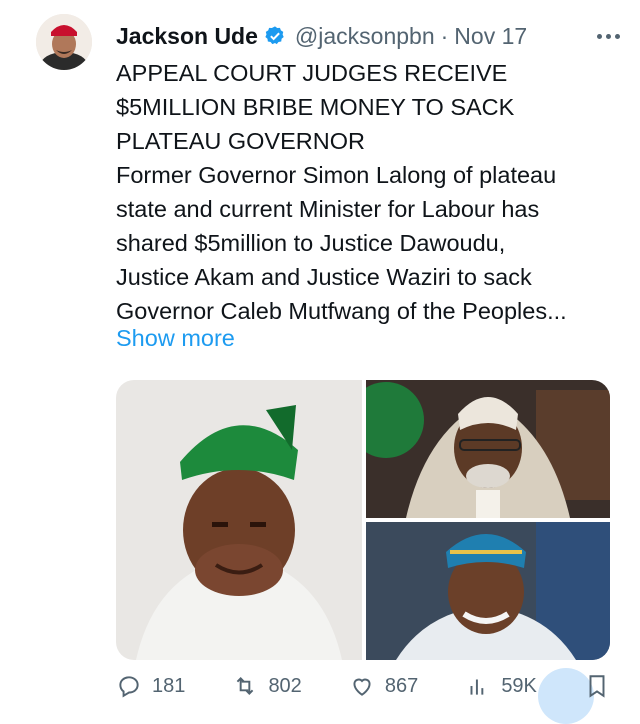 This screenshot has width=640, height=724. I want to click on like-count: 867, so click(401, 685).